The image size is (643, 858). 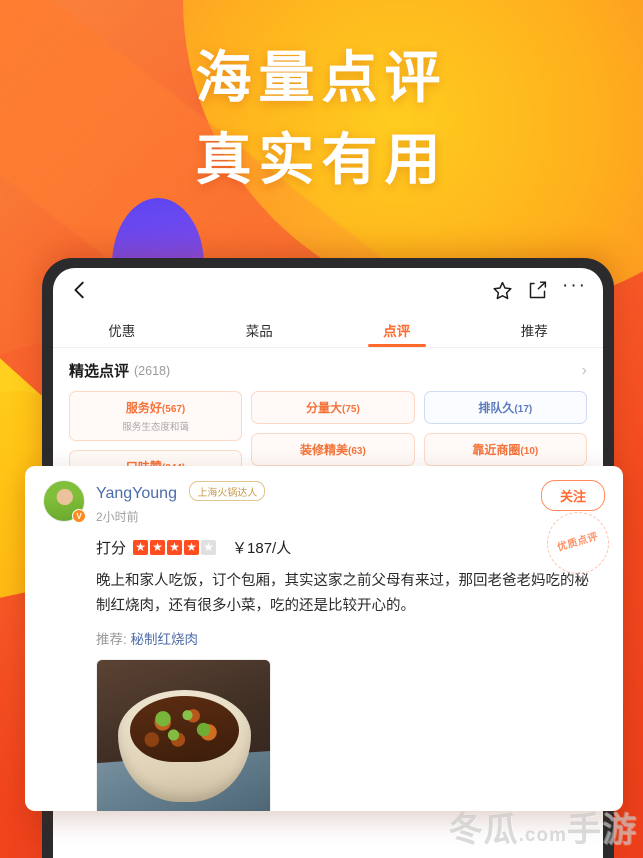 I want to click on more-dots-icon: ···, so click(x=574, y=287).